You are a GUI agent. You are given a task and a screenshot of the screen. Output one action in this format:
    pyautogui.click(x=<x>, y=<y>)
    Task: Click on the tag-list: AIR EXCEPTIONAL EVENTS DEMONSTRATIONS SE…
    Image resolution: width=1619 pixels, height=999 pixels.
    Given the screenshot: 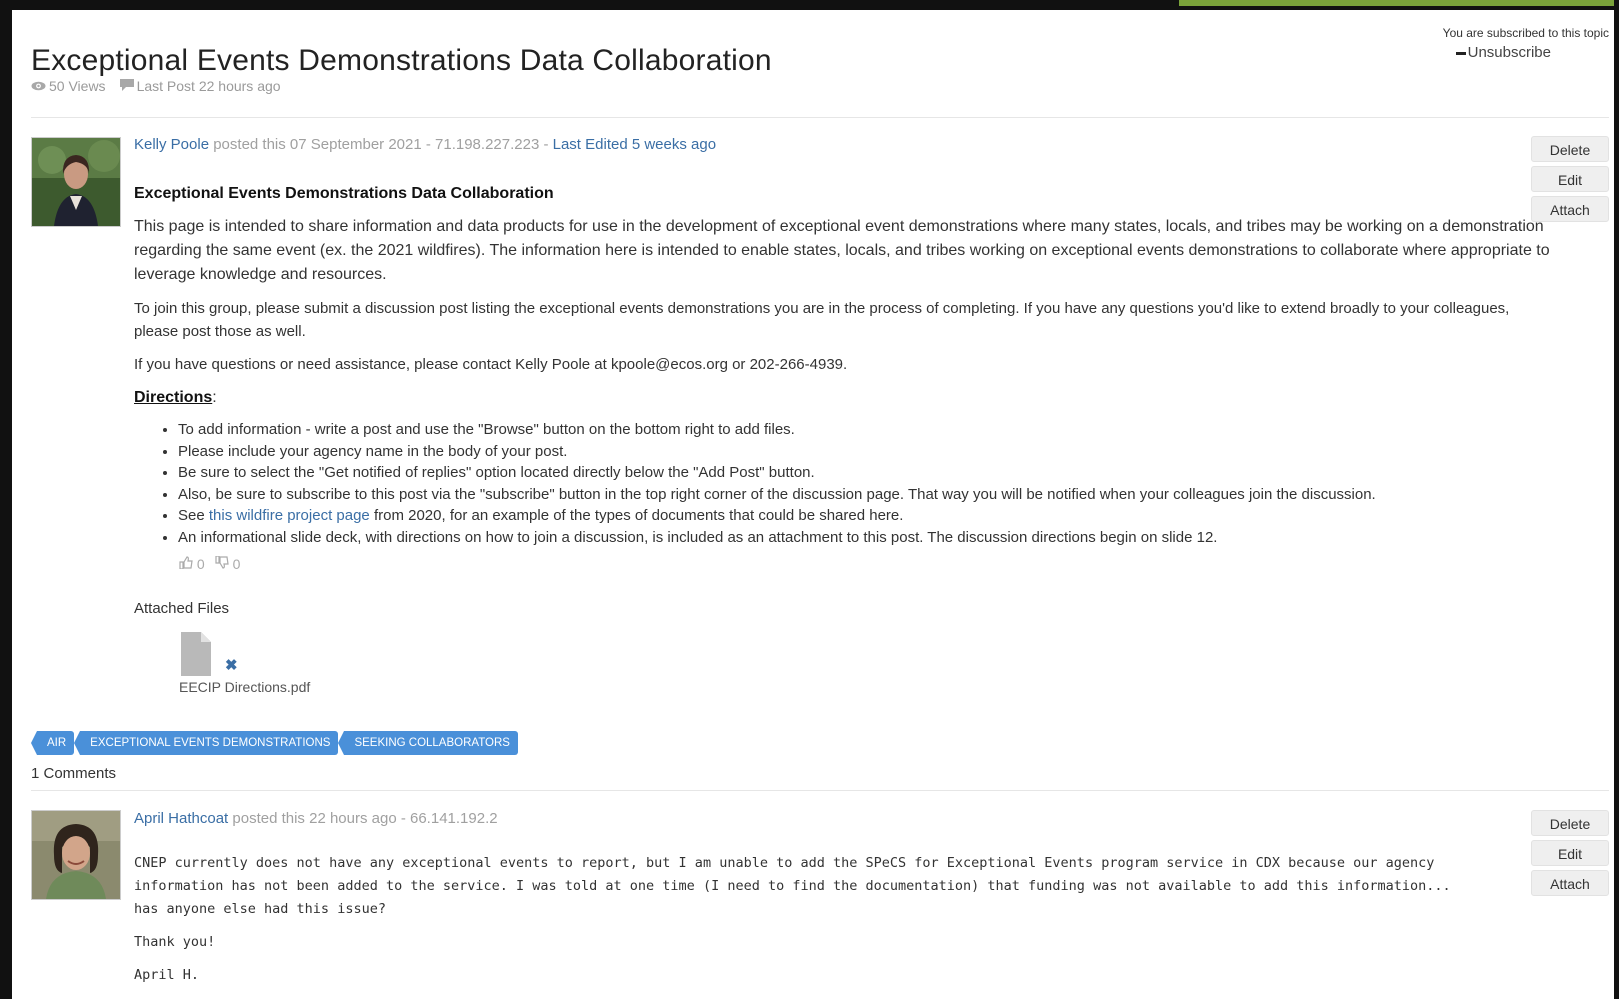 What is the action you would take?
    pyautogui.click(x=274, y=743)
    